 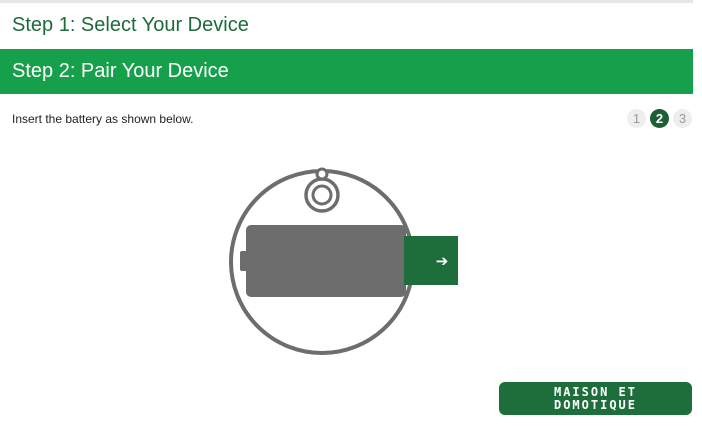 What do you see at coordinates (346, 25) in the screenshot?
I see `step1-header: Step 1: Select Your Device` at bounding box center [346, 25].